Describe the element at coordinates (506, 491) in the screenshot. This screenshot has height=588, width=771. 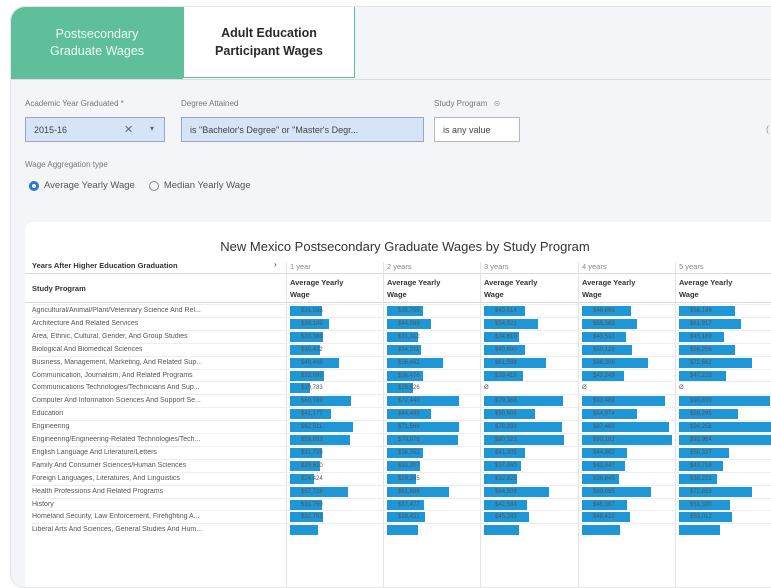
I see `wage-value: $64,509` at that location.